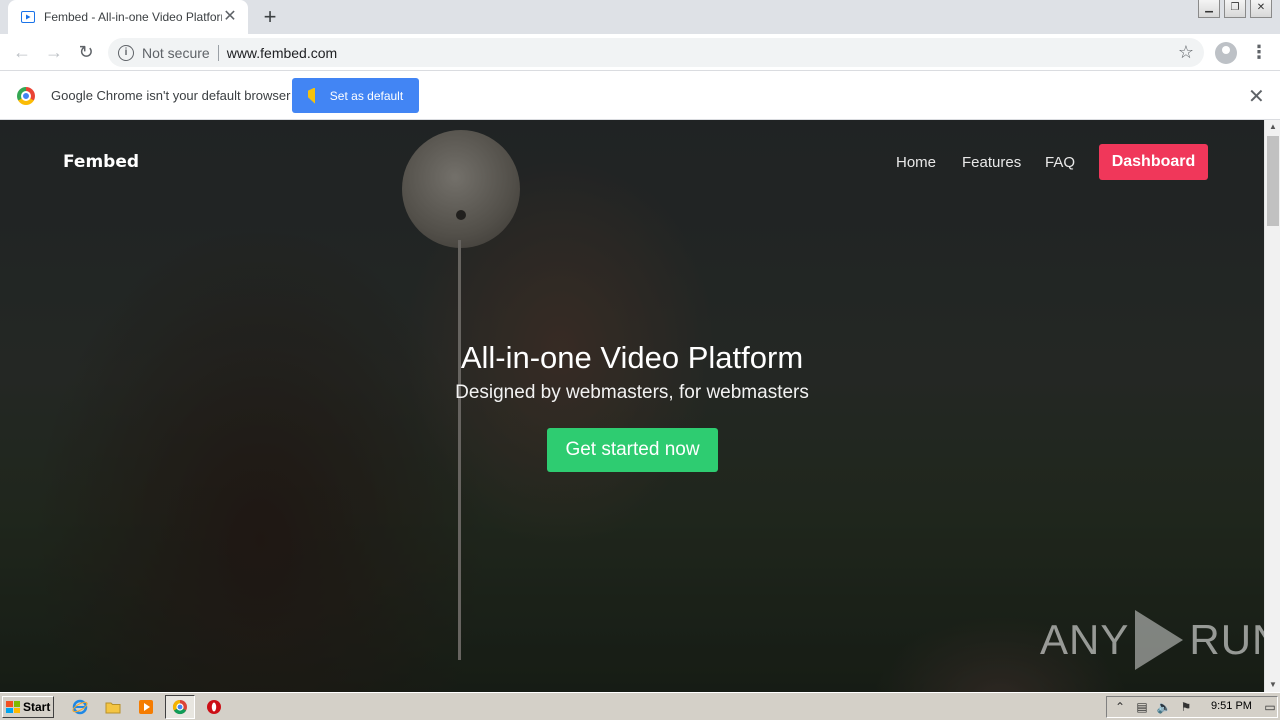  Describe the element at coordinates (101, 162) in the screenshot. I see `site-logo: Fembed` at that location.